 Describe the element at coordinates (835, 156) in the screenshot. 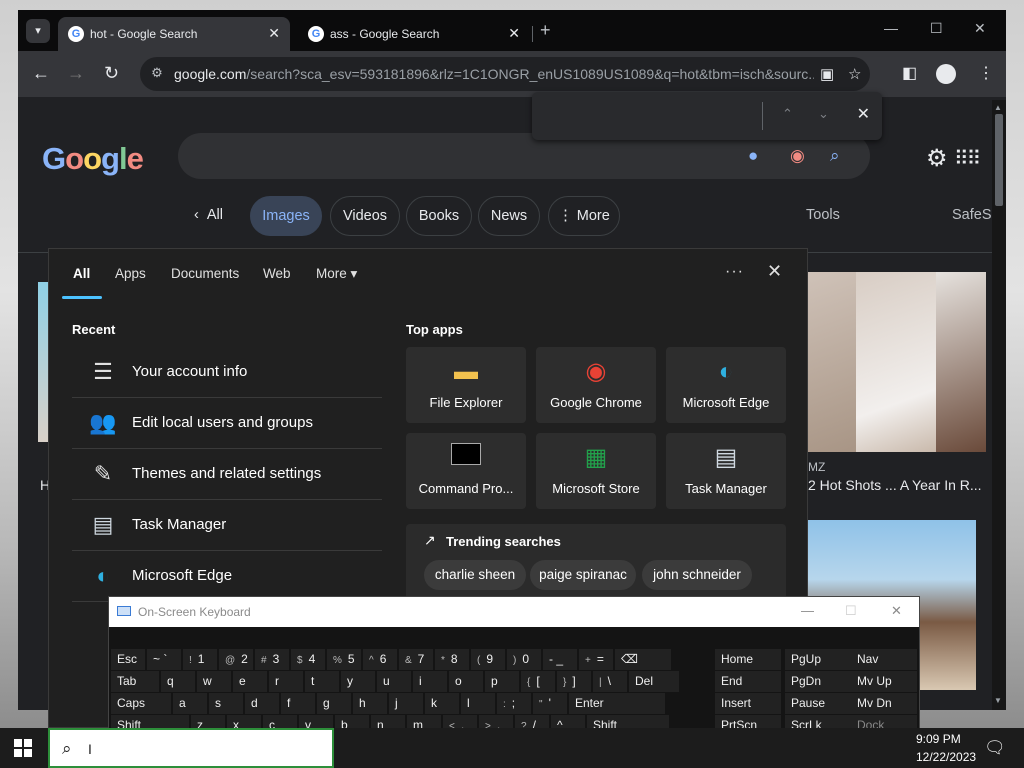

I see `search-icon: ⌕` at that location.